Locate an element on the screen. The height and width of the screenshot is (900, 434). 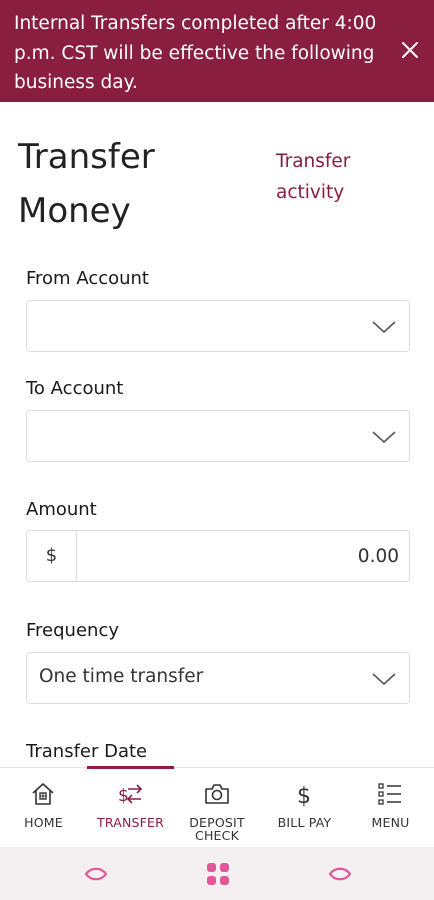
nav-home: HOME is located at coordinates (43, 808).